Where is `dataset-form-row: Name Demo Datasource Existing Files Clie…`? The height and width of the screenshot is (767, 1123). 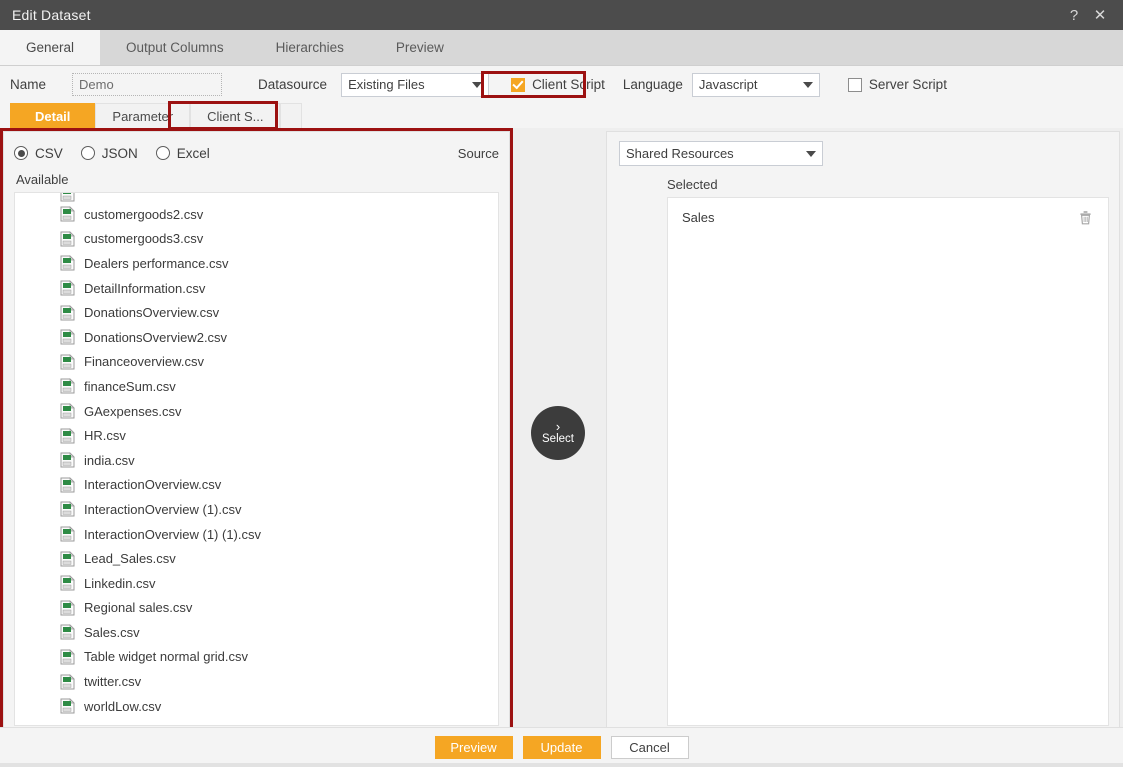 dataset-form-row: Name Demo Datasource Existing Files Clie… is located at coordinates (561, 84).